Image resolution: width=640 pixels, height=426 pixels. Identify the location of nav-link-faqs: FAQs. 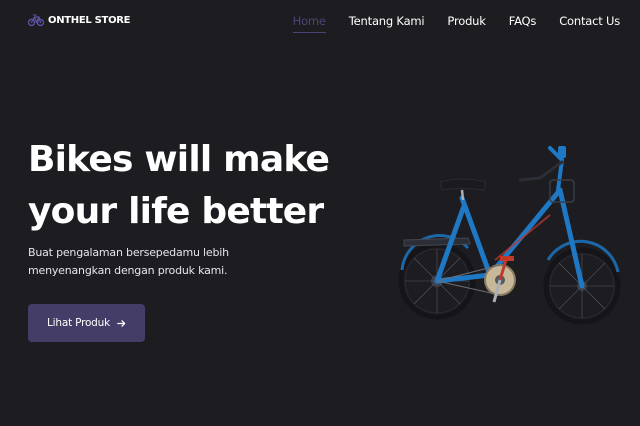
(523, 21).